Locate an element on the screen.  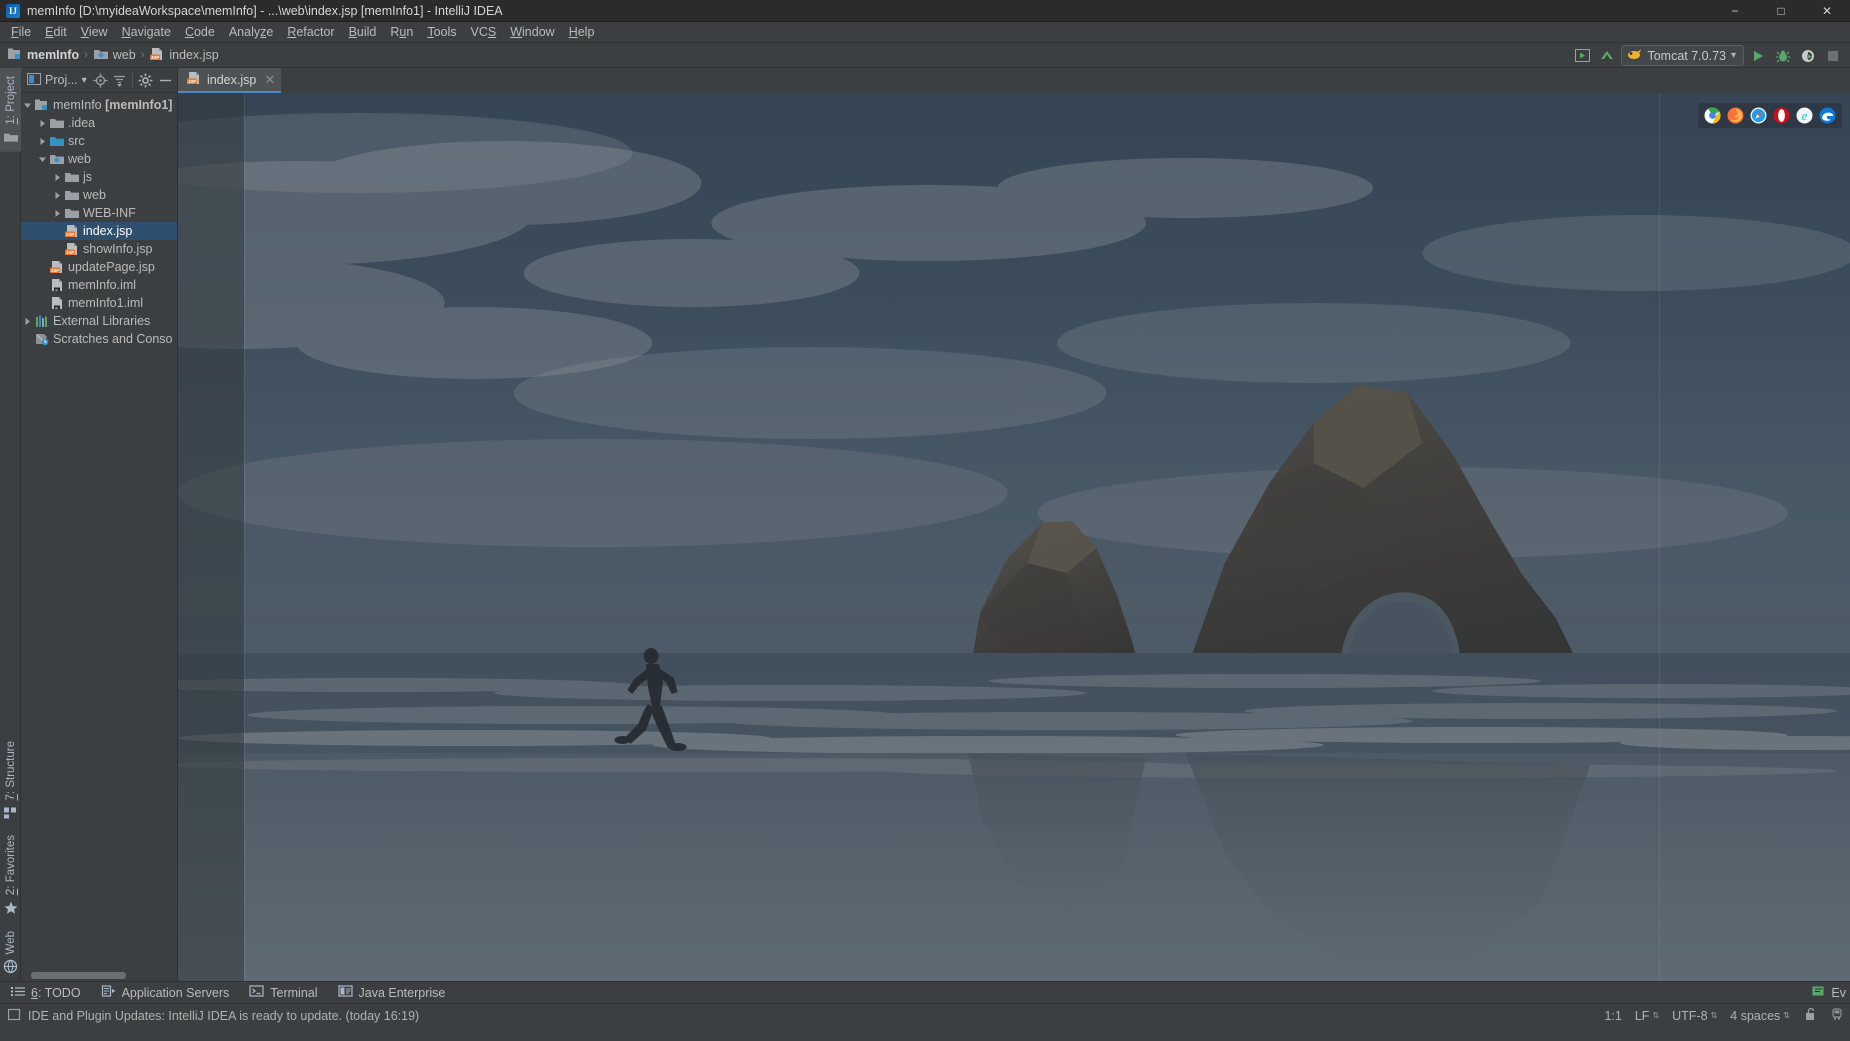
rail-item-label: 1: Project is located at coordinates (11, 100).